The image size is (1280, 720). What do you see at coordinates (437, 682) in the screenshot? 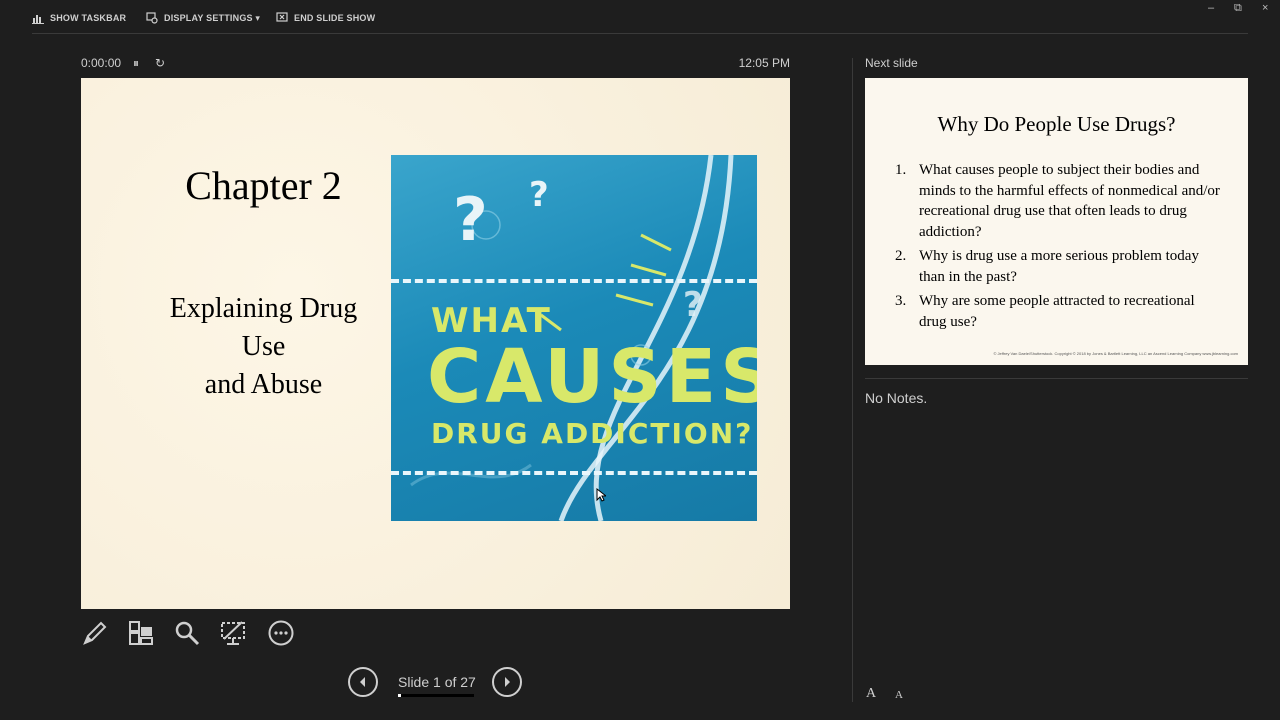
I see `slide-counter: Slide 1 of 27` at bounding box center [437, 682].